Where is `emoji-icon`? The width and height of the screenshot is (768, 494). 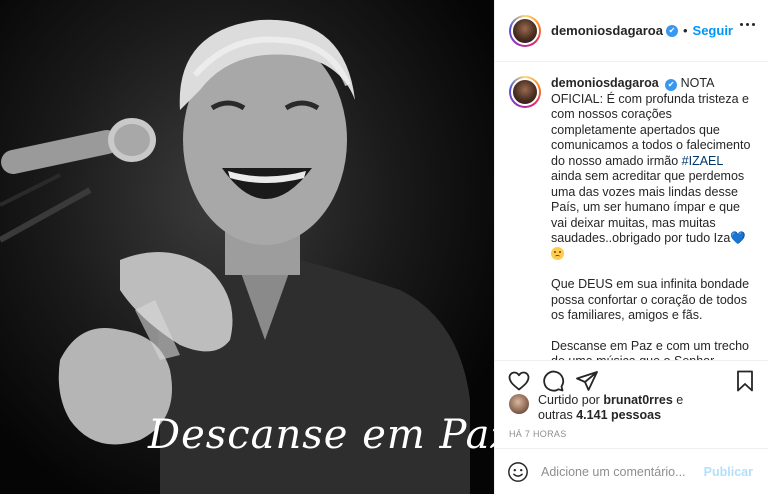 emoji-icon is located at coordinates (518, 472).